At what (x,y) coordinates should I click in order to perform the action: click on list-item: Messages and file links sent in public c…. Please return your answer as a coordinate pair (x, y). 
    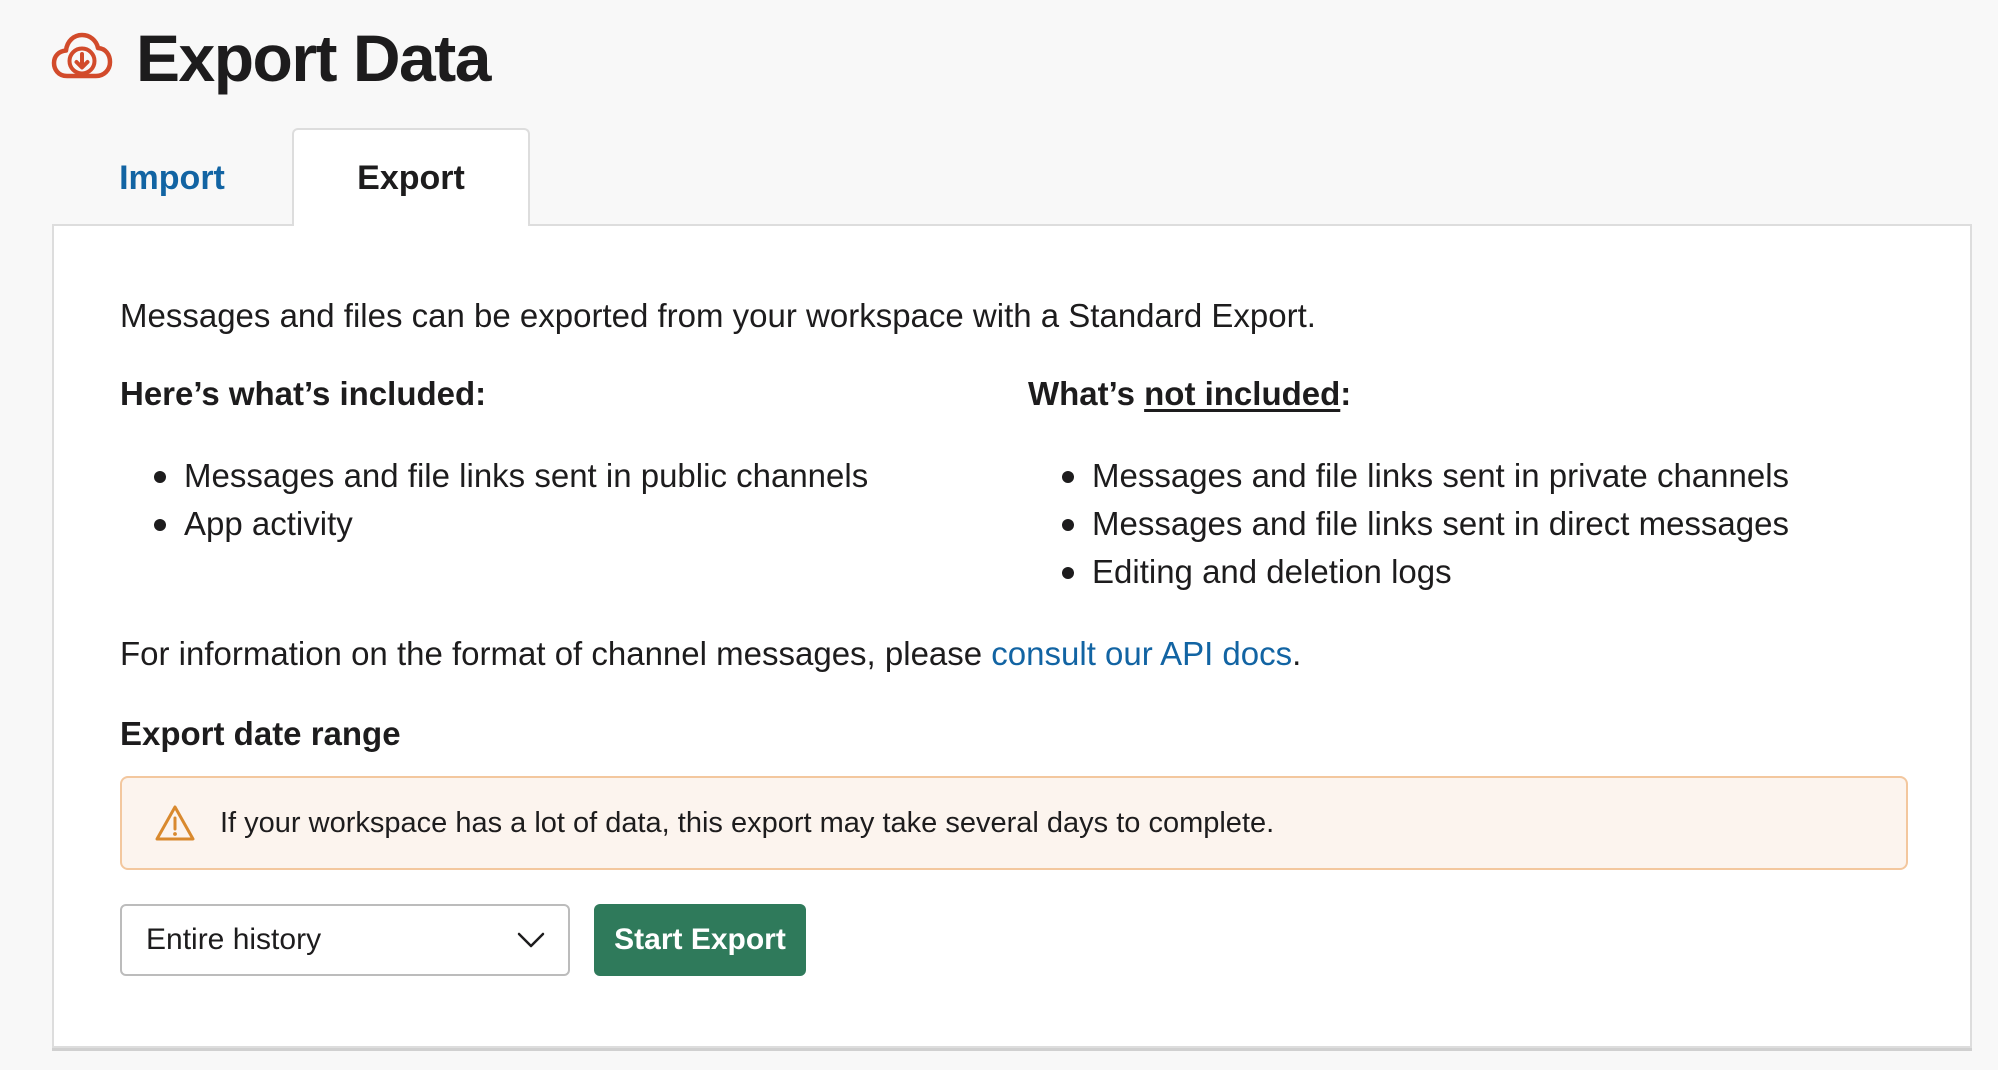
    Looking at the image, I should click on (510, 476).